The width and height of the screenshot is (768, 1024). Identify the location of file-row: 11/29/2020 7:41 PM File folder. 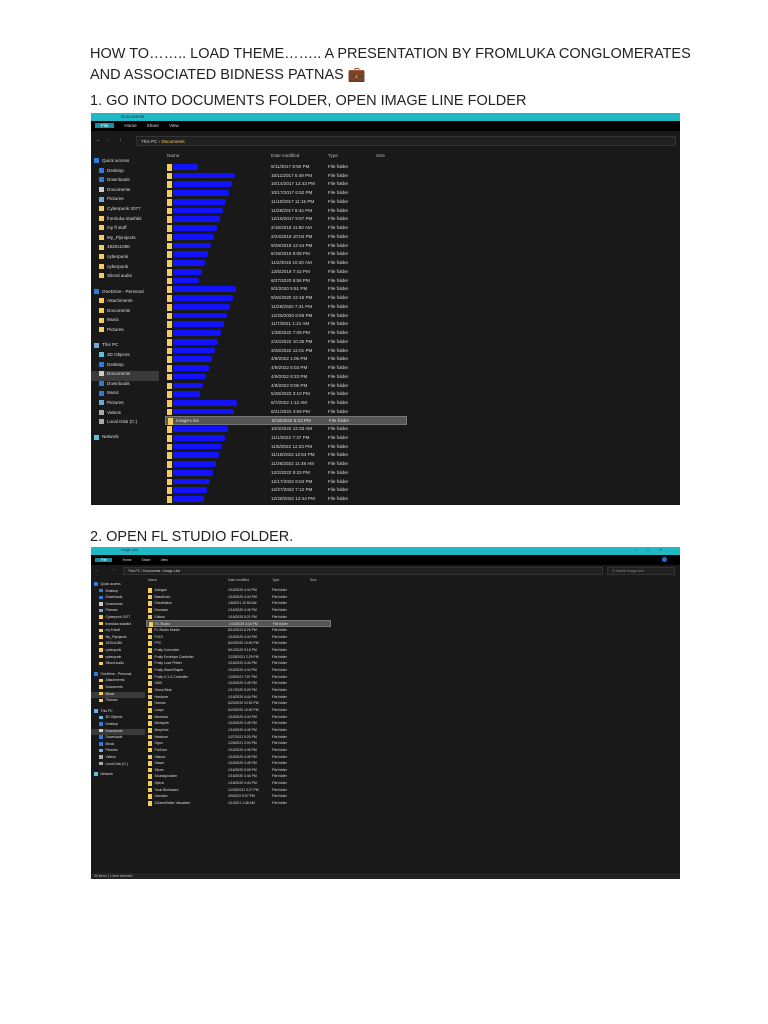
(286, 307).